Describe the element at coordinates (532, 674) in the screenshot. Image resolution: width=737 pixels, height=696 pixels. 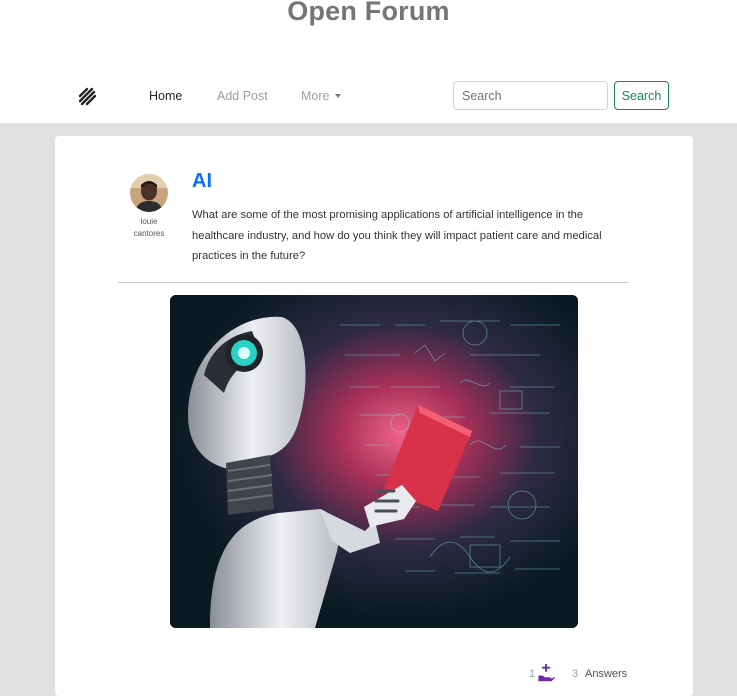
I see `like-count: 1` at that location.